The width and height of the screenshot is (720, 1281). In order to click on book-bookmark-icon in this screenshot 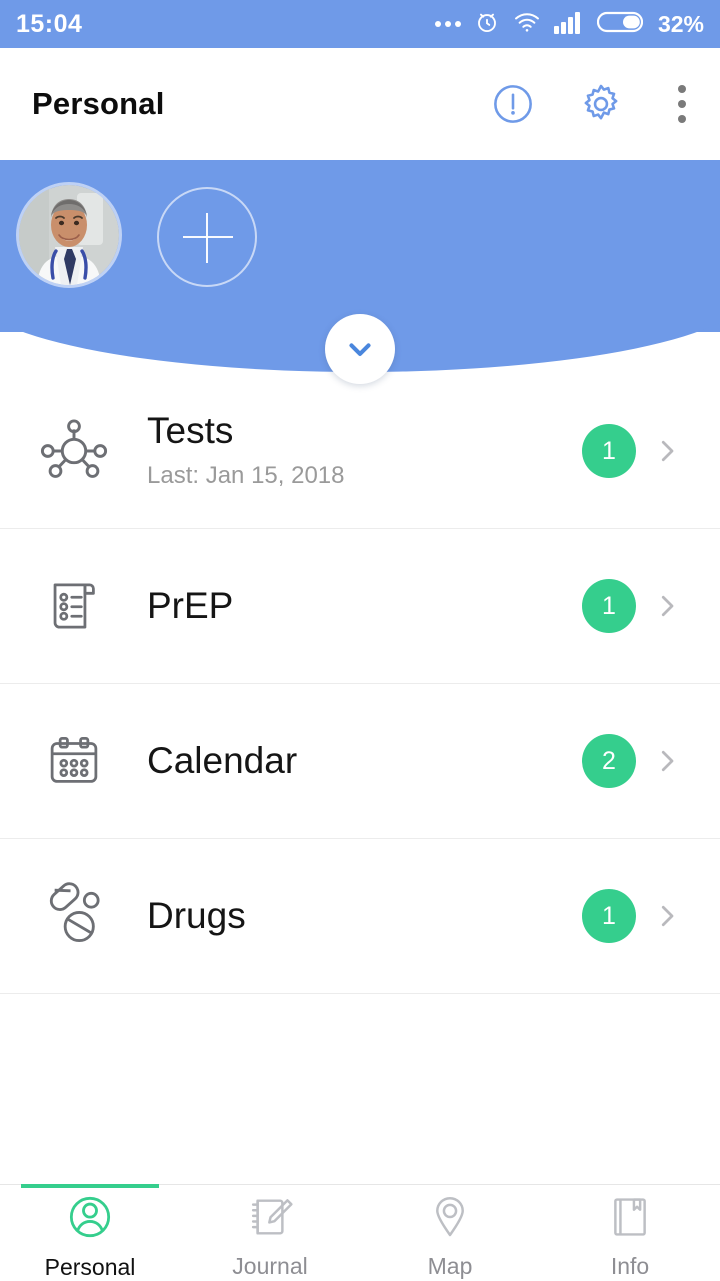, I will do `click(630, 1219)`.